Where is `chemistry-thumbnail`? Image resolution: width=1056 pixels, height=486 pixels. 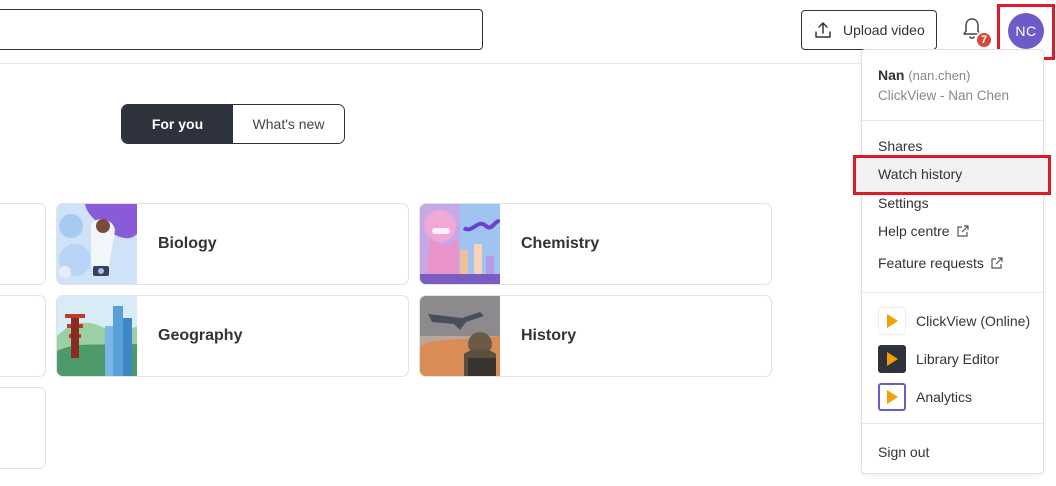
chemistry-thumbnail is located at coordinates (460, 244).